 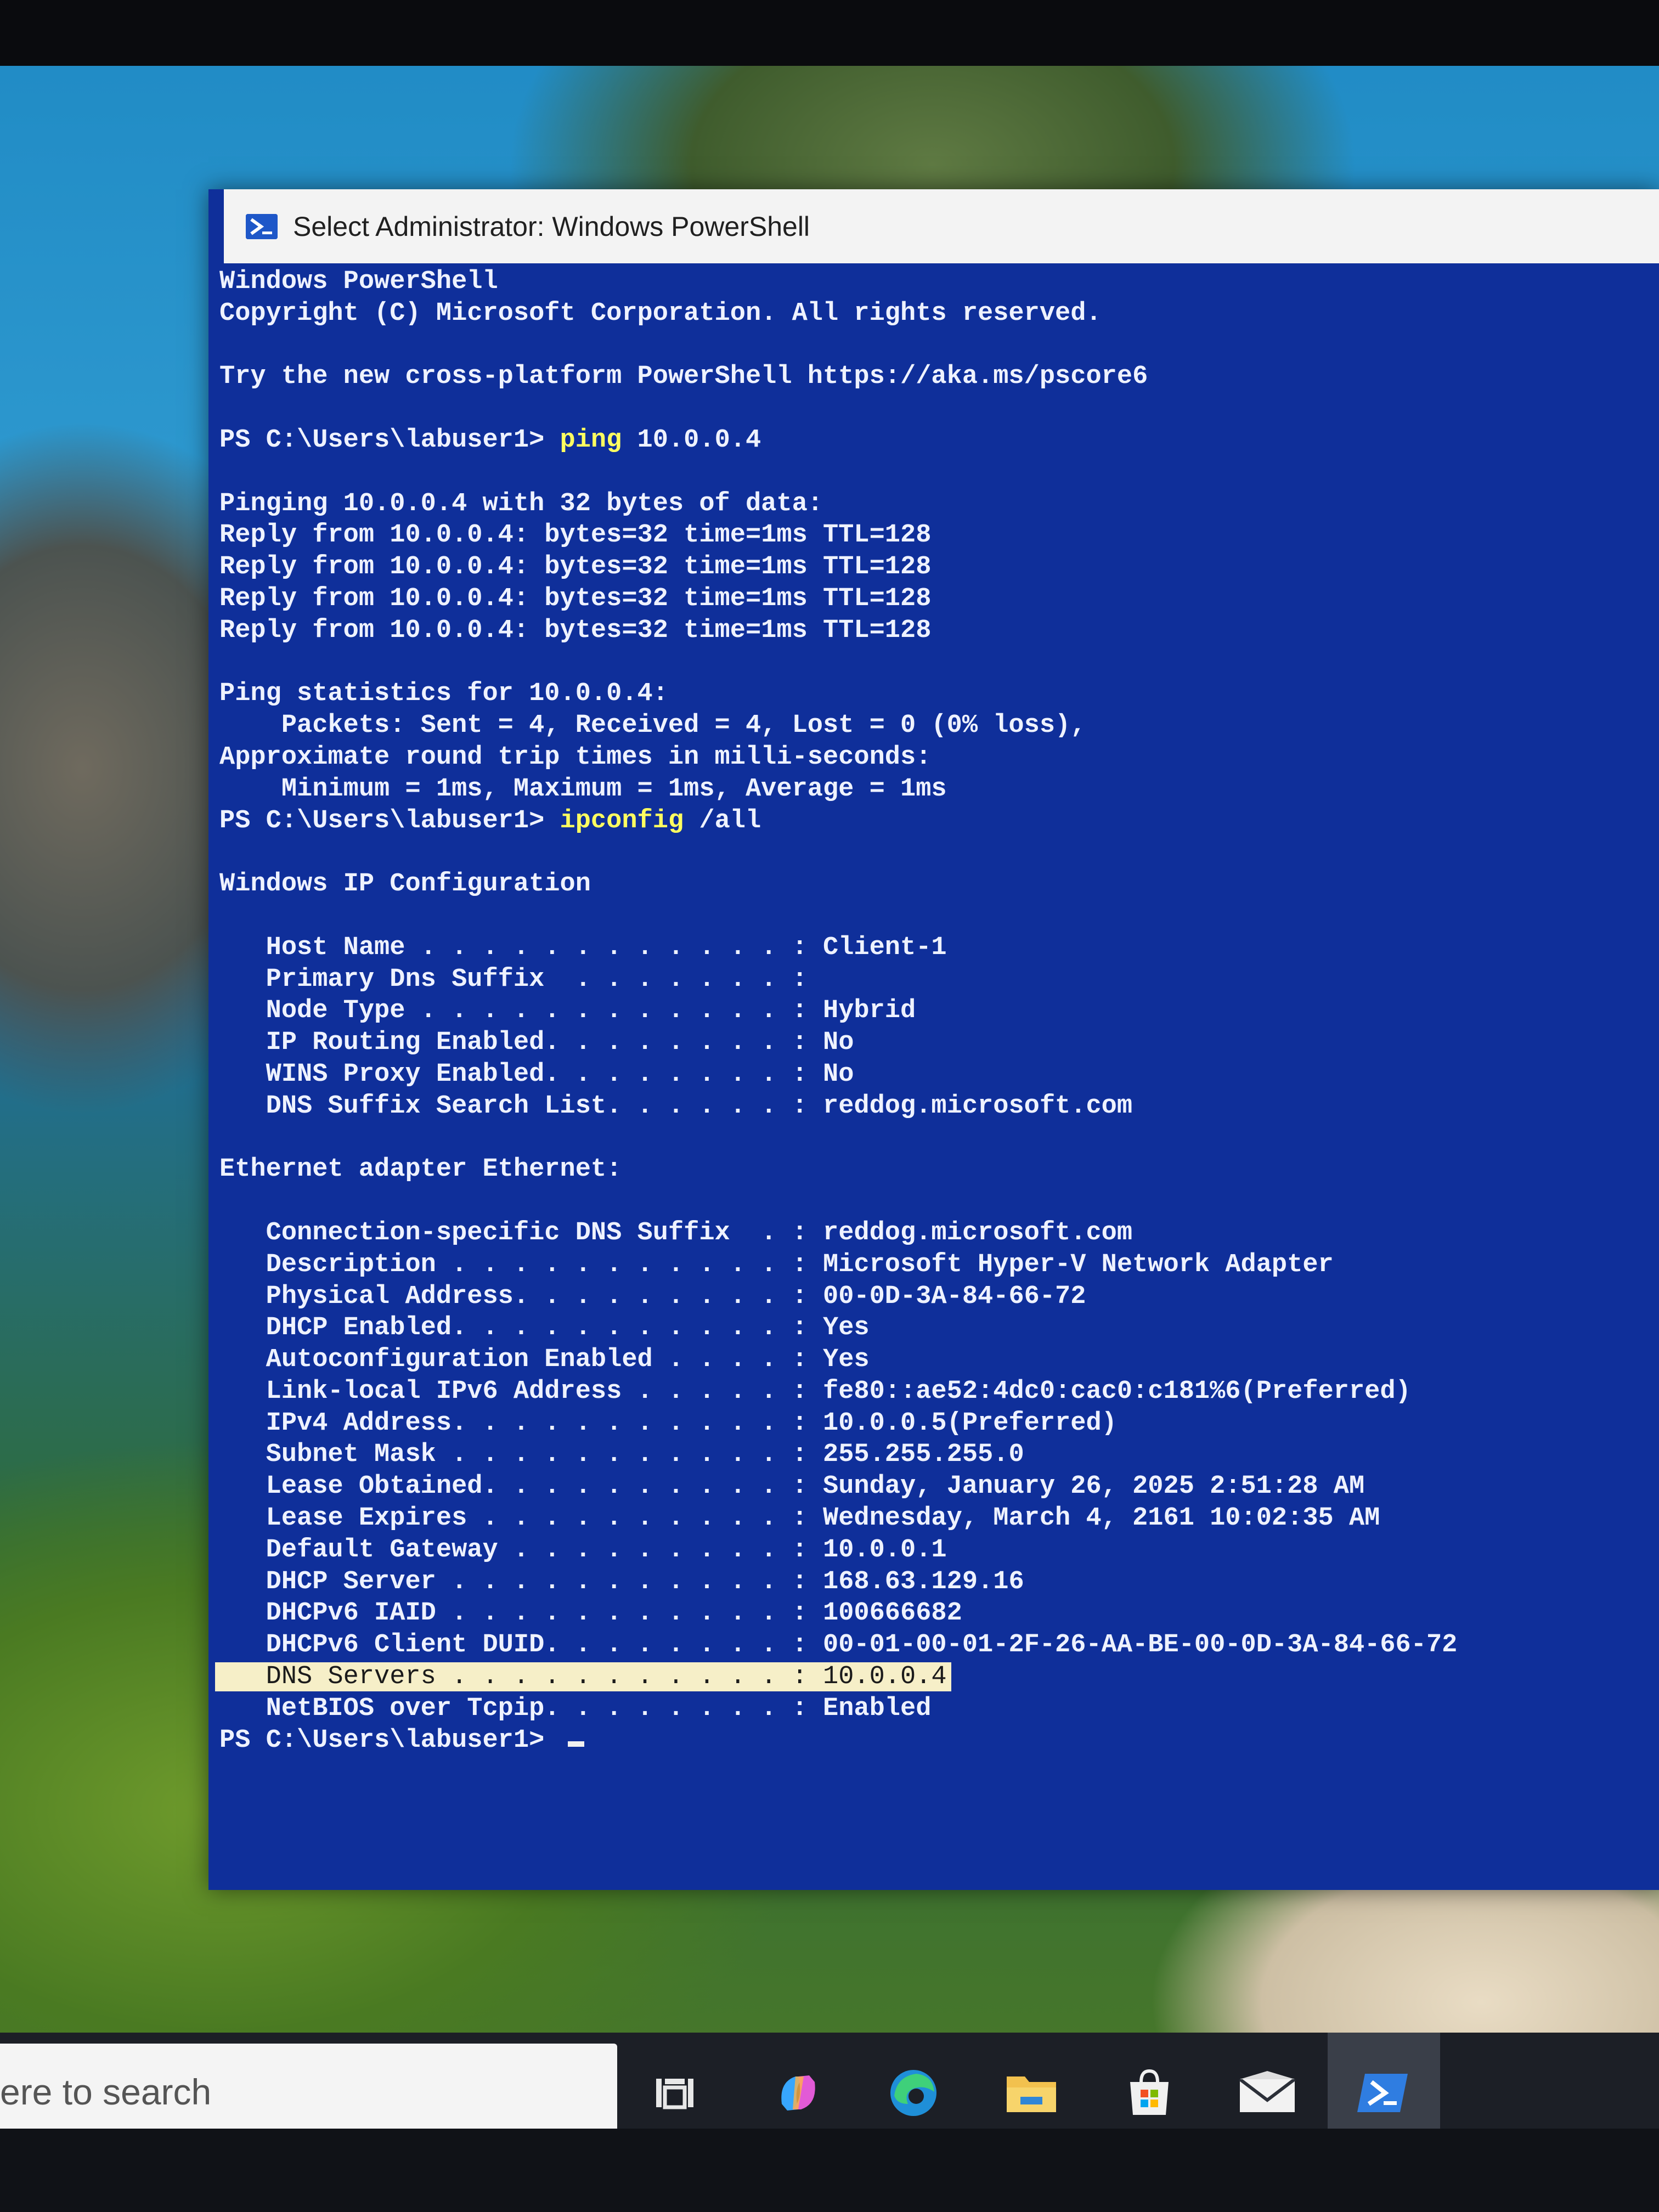 I want to click on mail-icon, so click(x=1267, y=2093).